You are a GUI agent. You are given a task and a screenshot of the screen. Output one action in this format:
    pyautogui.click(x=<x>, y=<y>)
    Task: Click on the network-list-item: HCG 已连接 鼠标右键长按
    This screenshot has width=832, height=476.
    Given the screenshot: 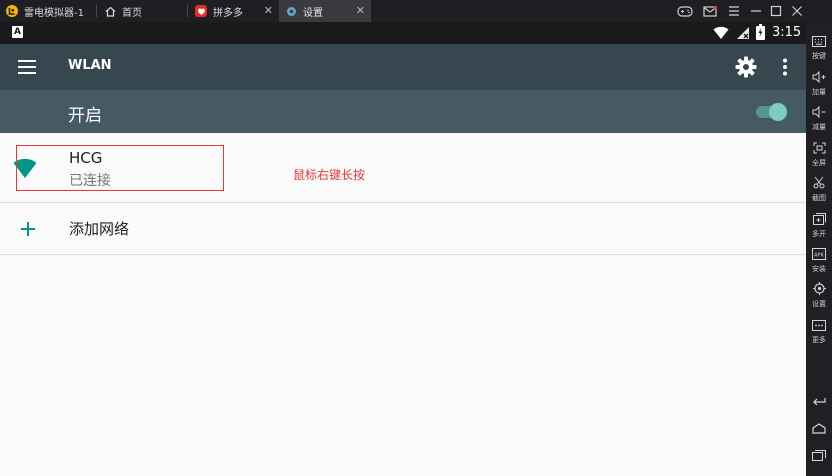 What is the action you would take?
    pyautogui.click(x=403, y=167)
    